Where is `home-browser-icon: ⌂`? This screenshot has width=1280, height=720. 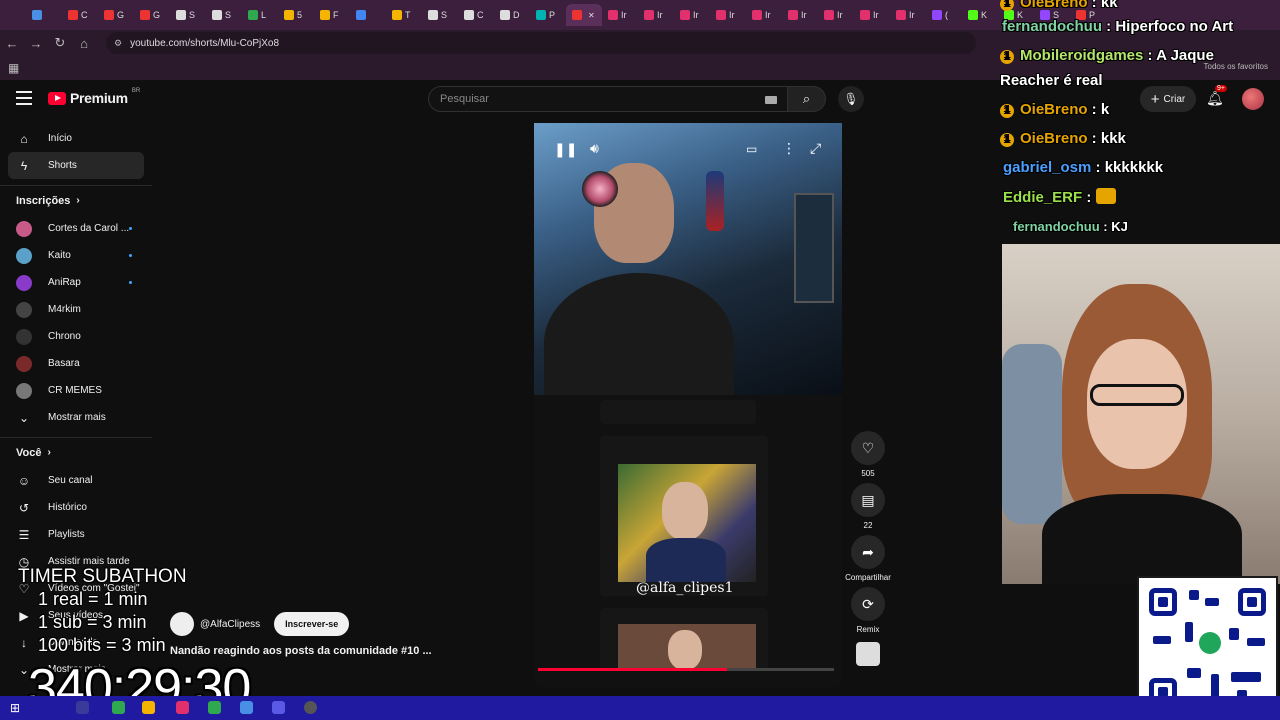
home-browser-icon: ⌂ is located at coordinates (84, 43).